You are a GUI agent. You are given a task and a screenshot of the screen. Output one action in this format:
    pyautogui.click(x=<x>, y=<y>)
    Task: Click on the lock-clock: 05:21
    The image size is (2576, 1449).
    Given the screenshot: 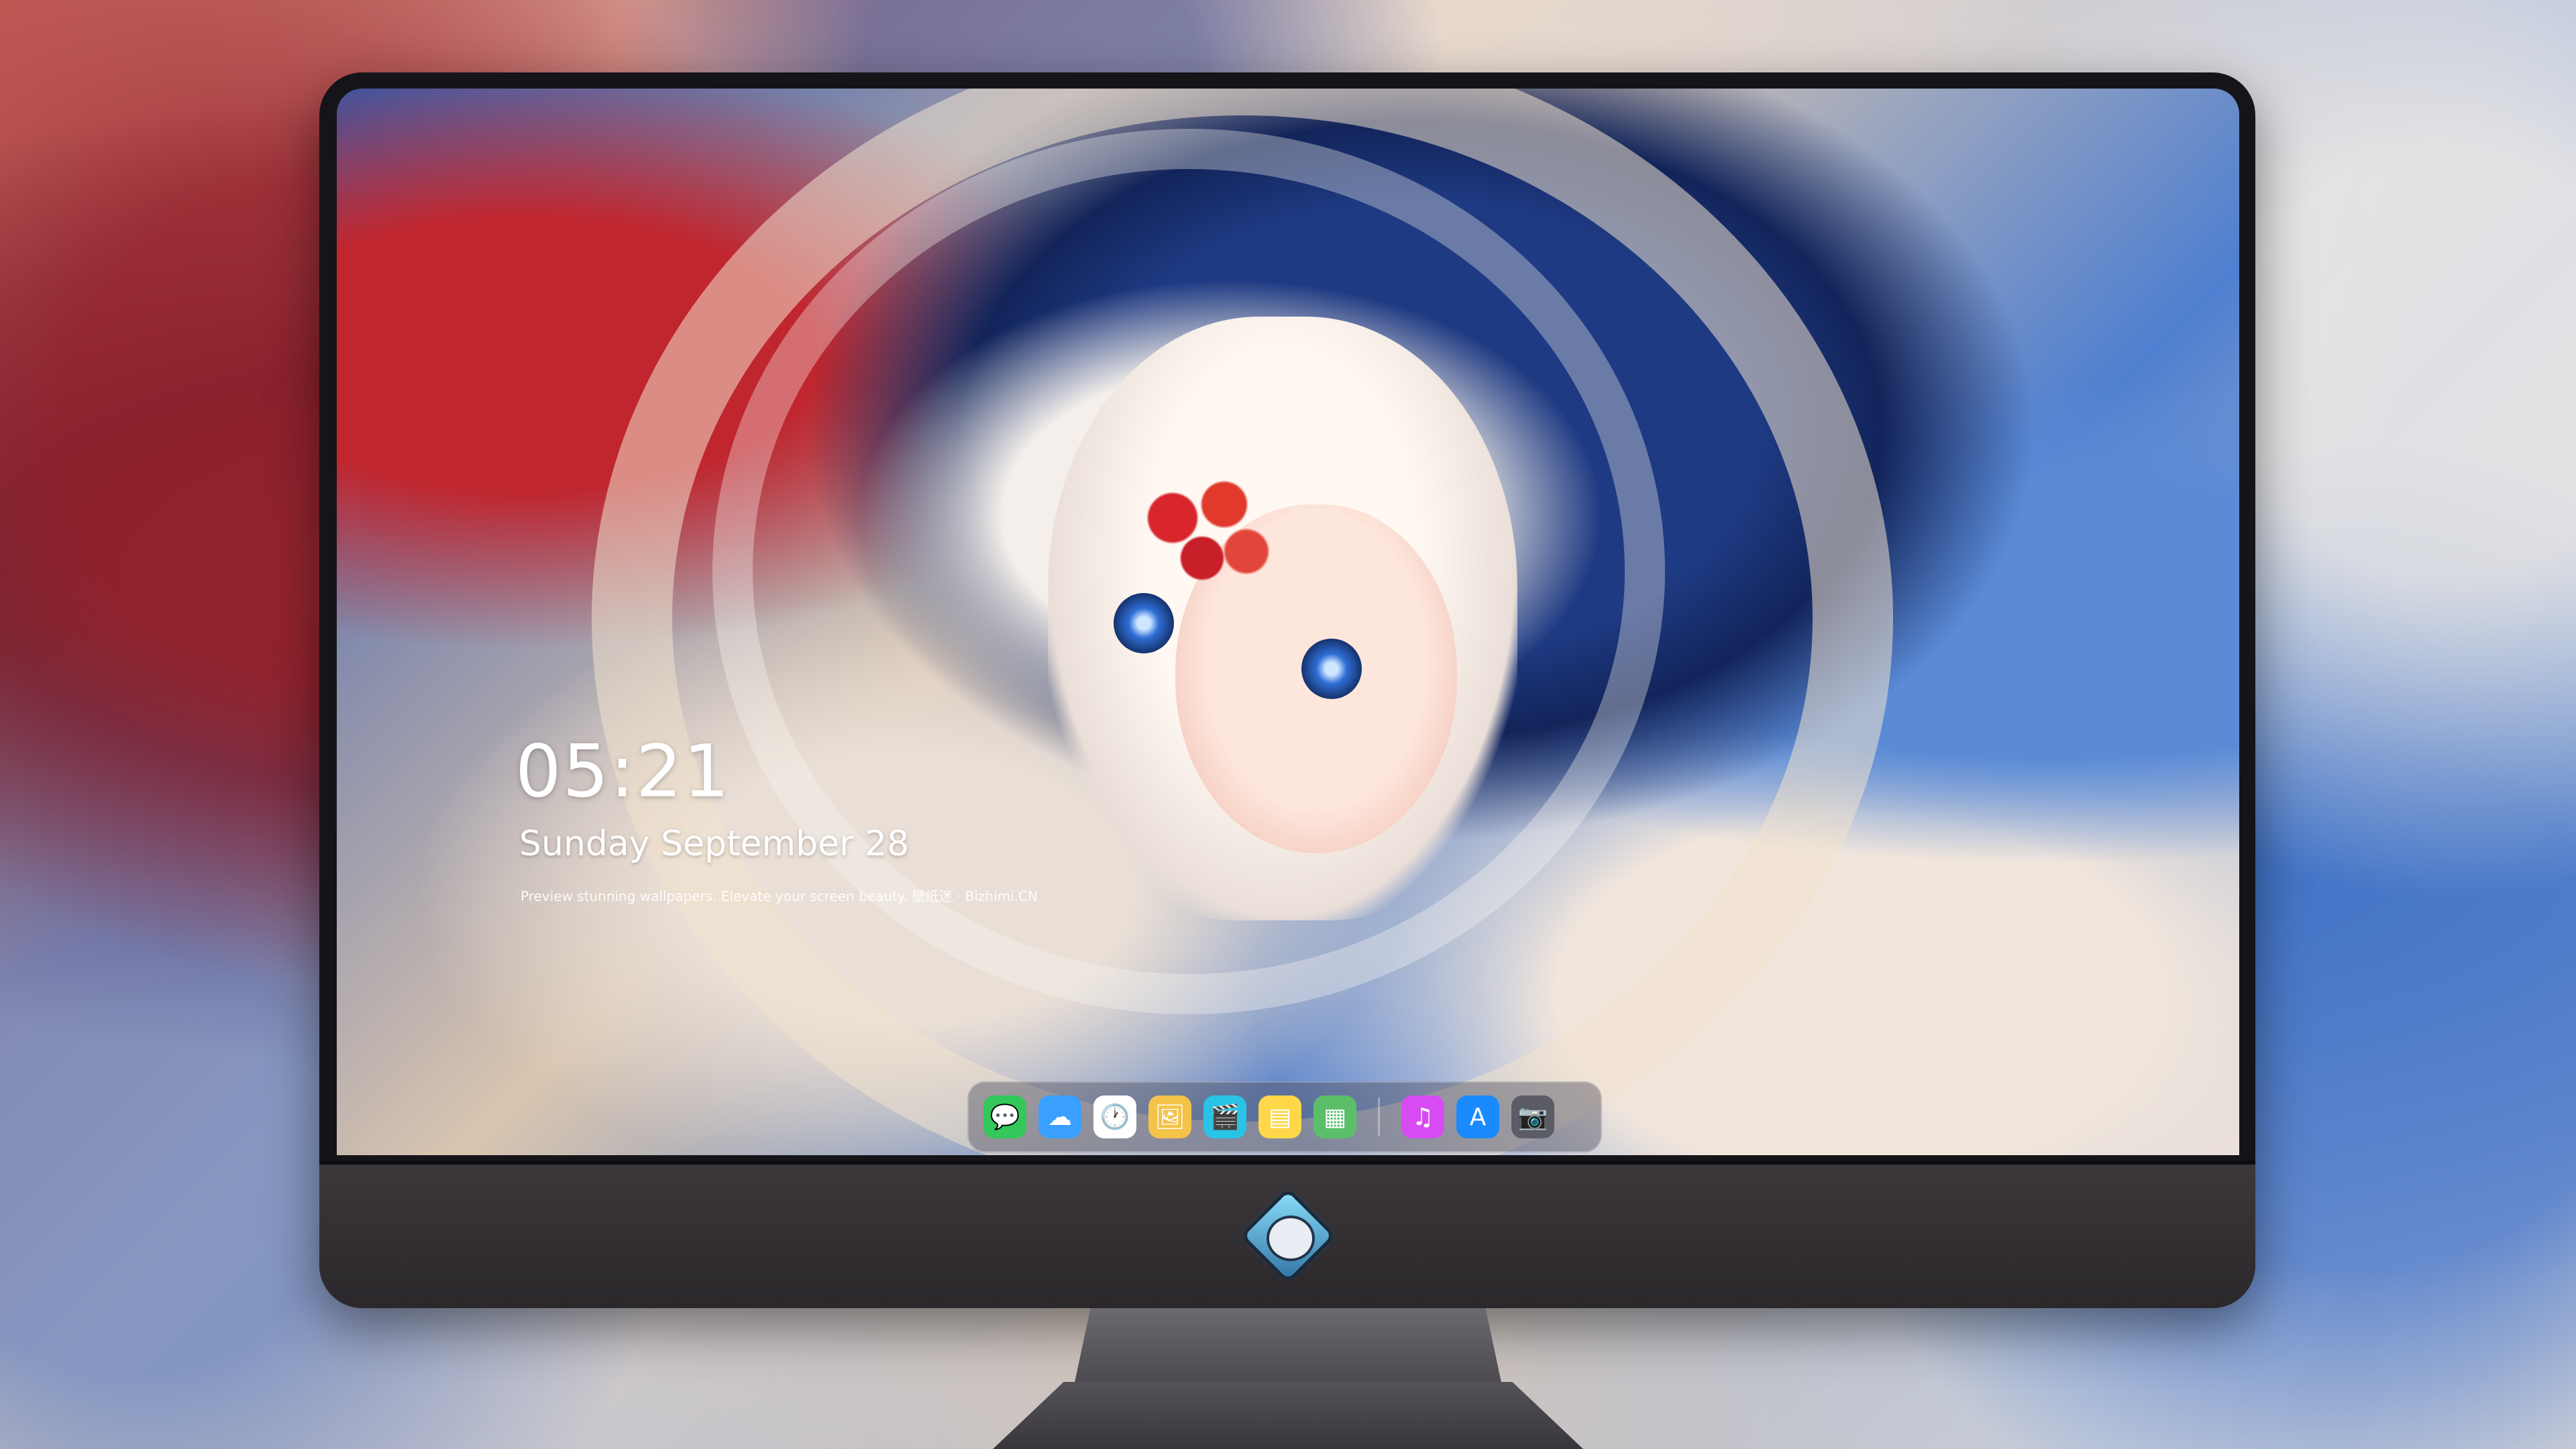 What is the action you would take?
    pyautogui.click(x=623, y=772)
    